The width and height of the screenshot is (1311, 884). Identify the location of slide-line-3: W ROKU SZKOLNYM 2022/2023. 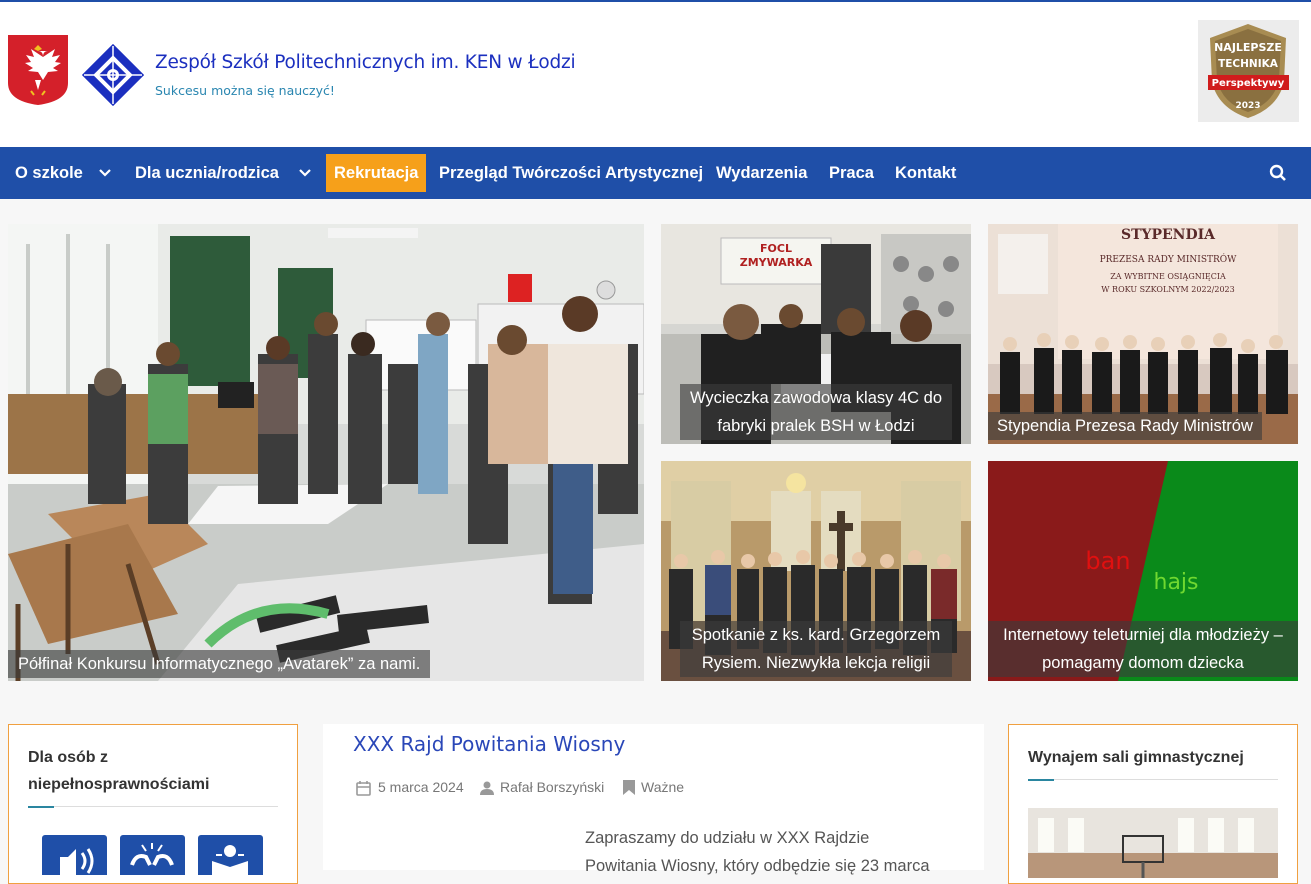
(1167, 289).